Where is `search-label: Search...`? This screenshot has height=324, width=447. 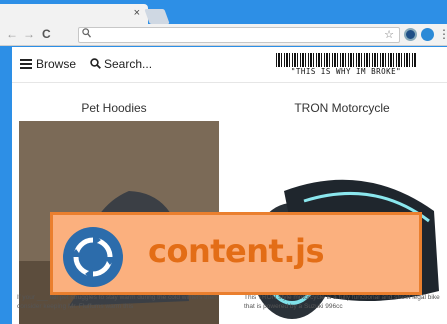
search-label: Search... is located at coordinates (128, 64).